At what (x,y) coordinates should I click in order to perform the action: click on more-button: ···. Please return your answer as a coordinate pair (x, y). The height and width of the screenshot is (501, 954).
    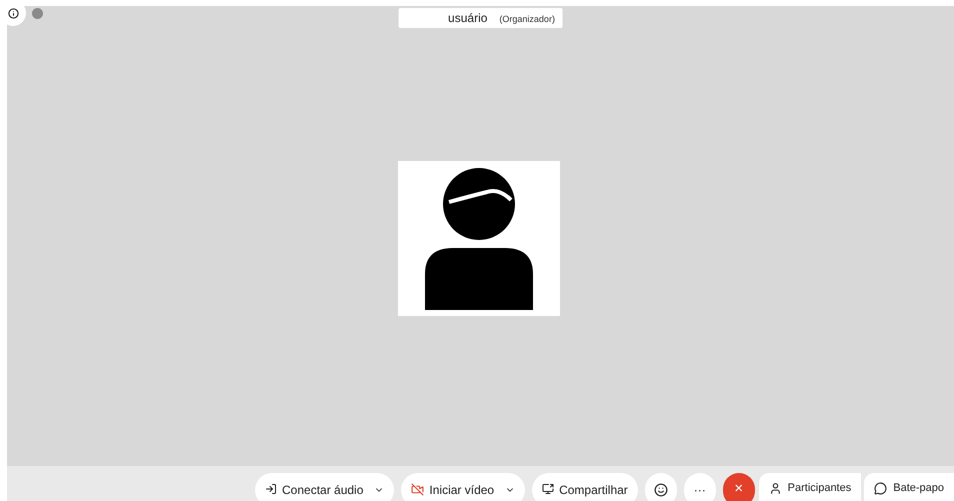
    Looking at the image, I should click on (700, 487).